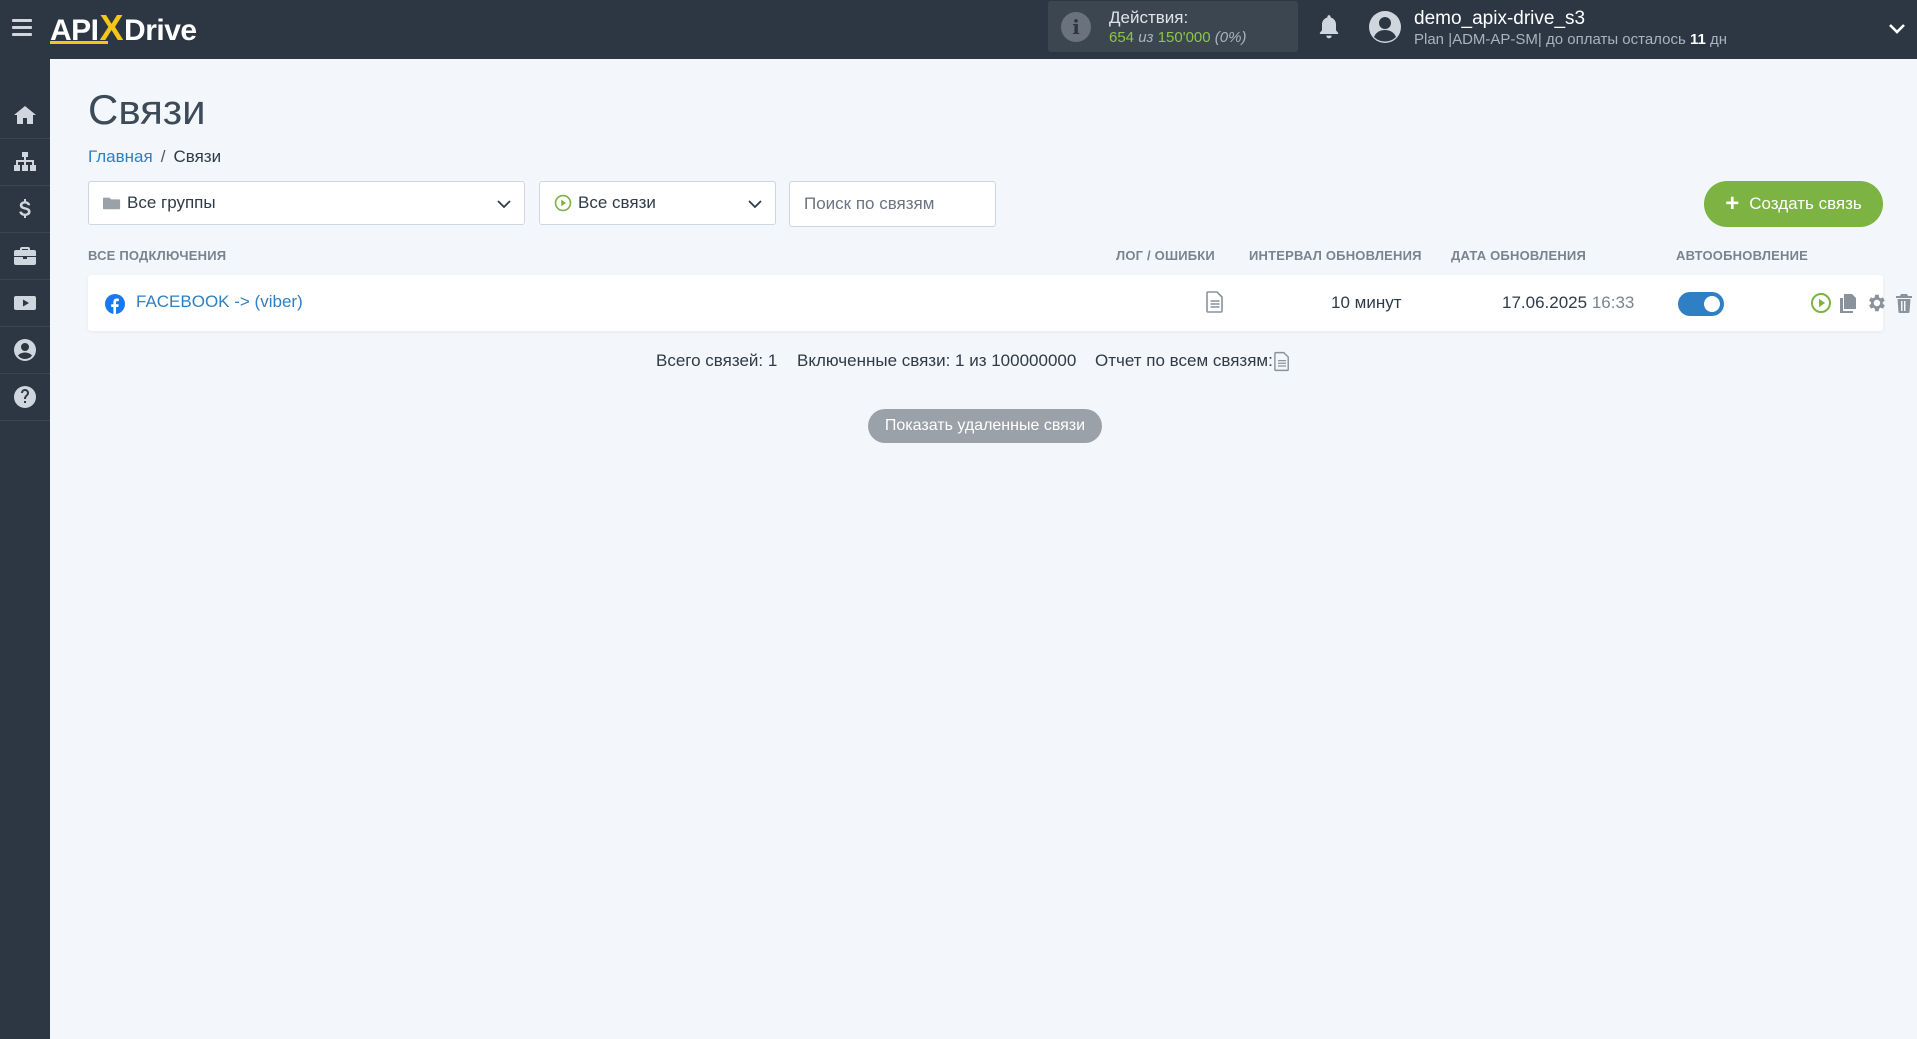  What do you see at coordinates (617, 202) in the screenshot?
I see `status-select-value: Все связи` at bounding box center [617, 202].